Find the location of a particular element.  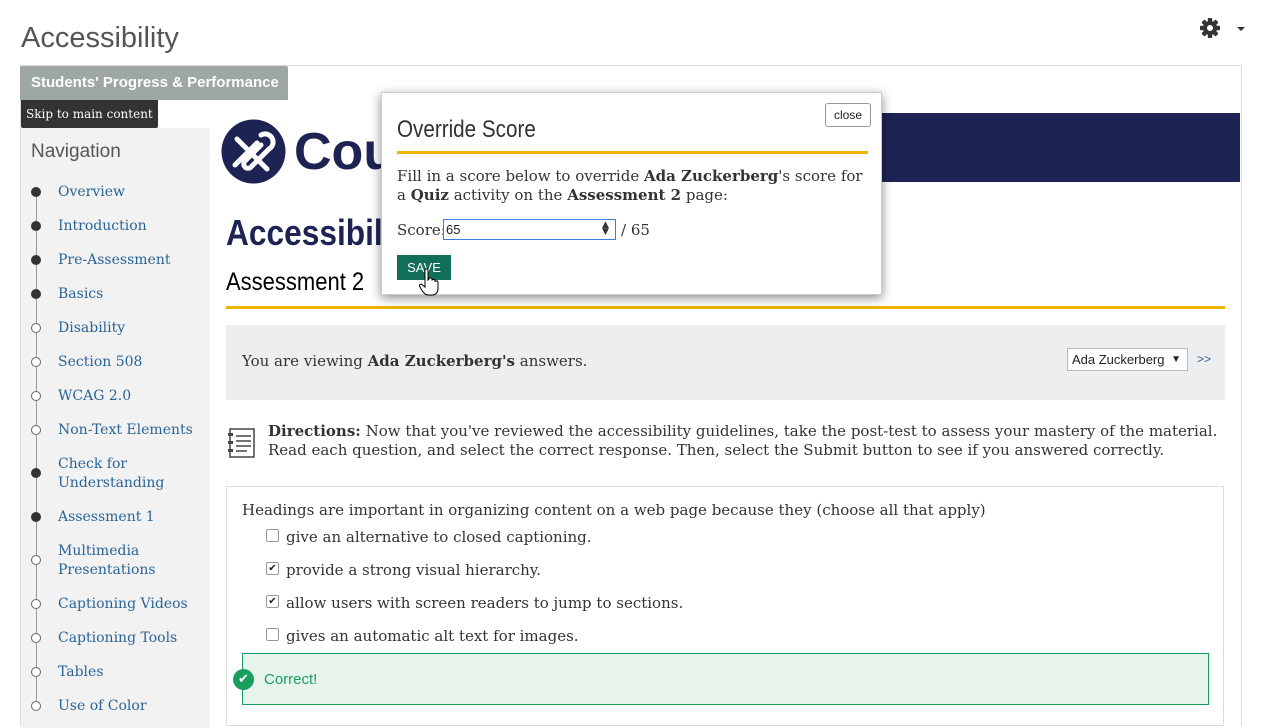

course-logo-text: Cou is located at coordinates (345, 152).